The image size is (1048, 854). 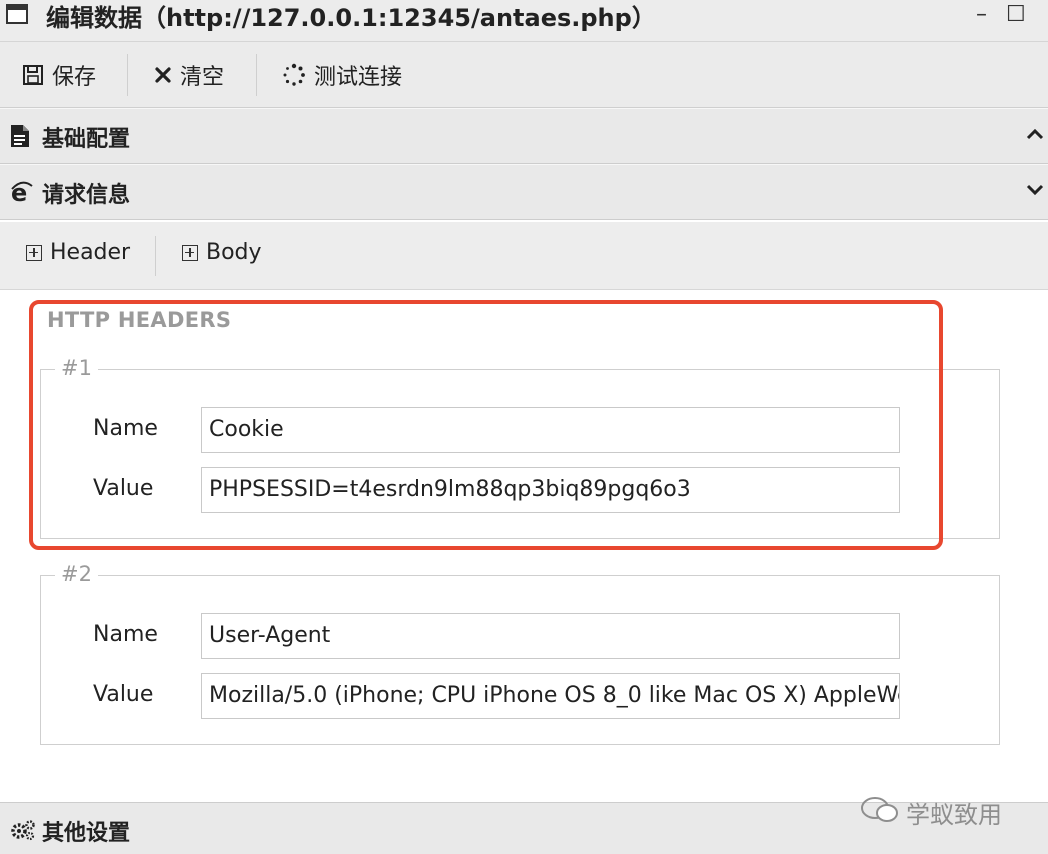 I want to click on window-icon, so click(x=17, y=14).